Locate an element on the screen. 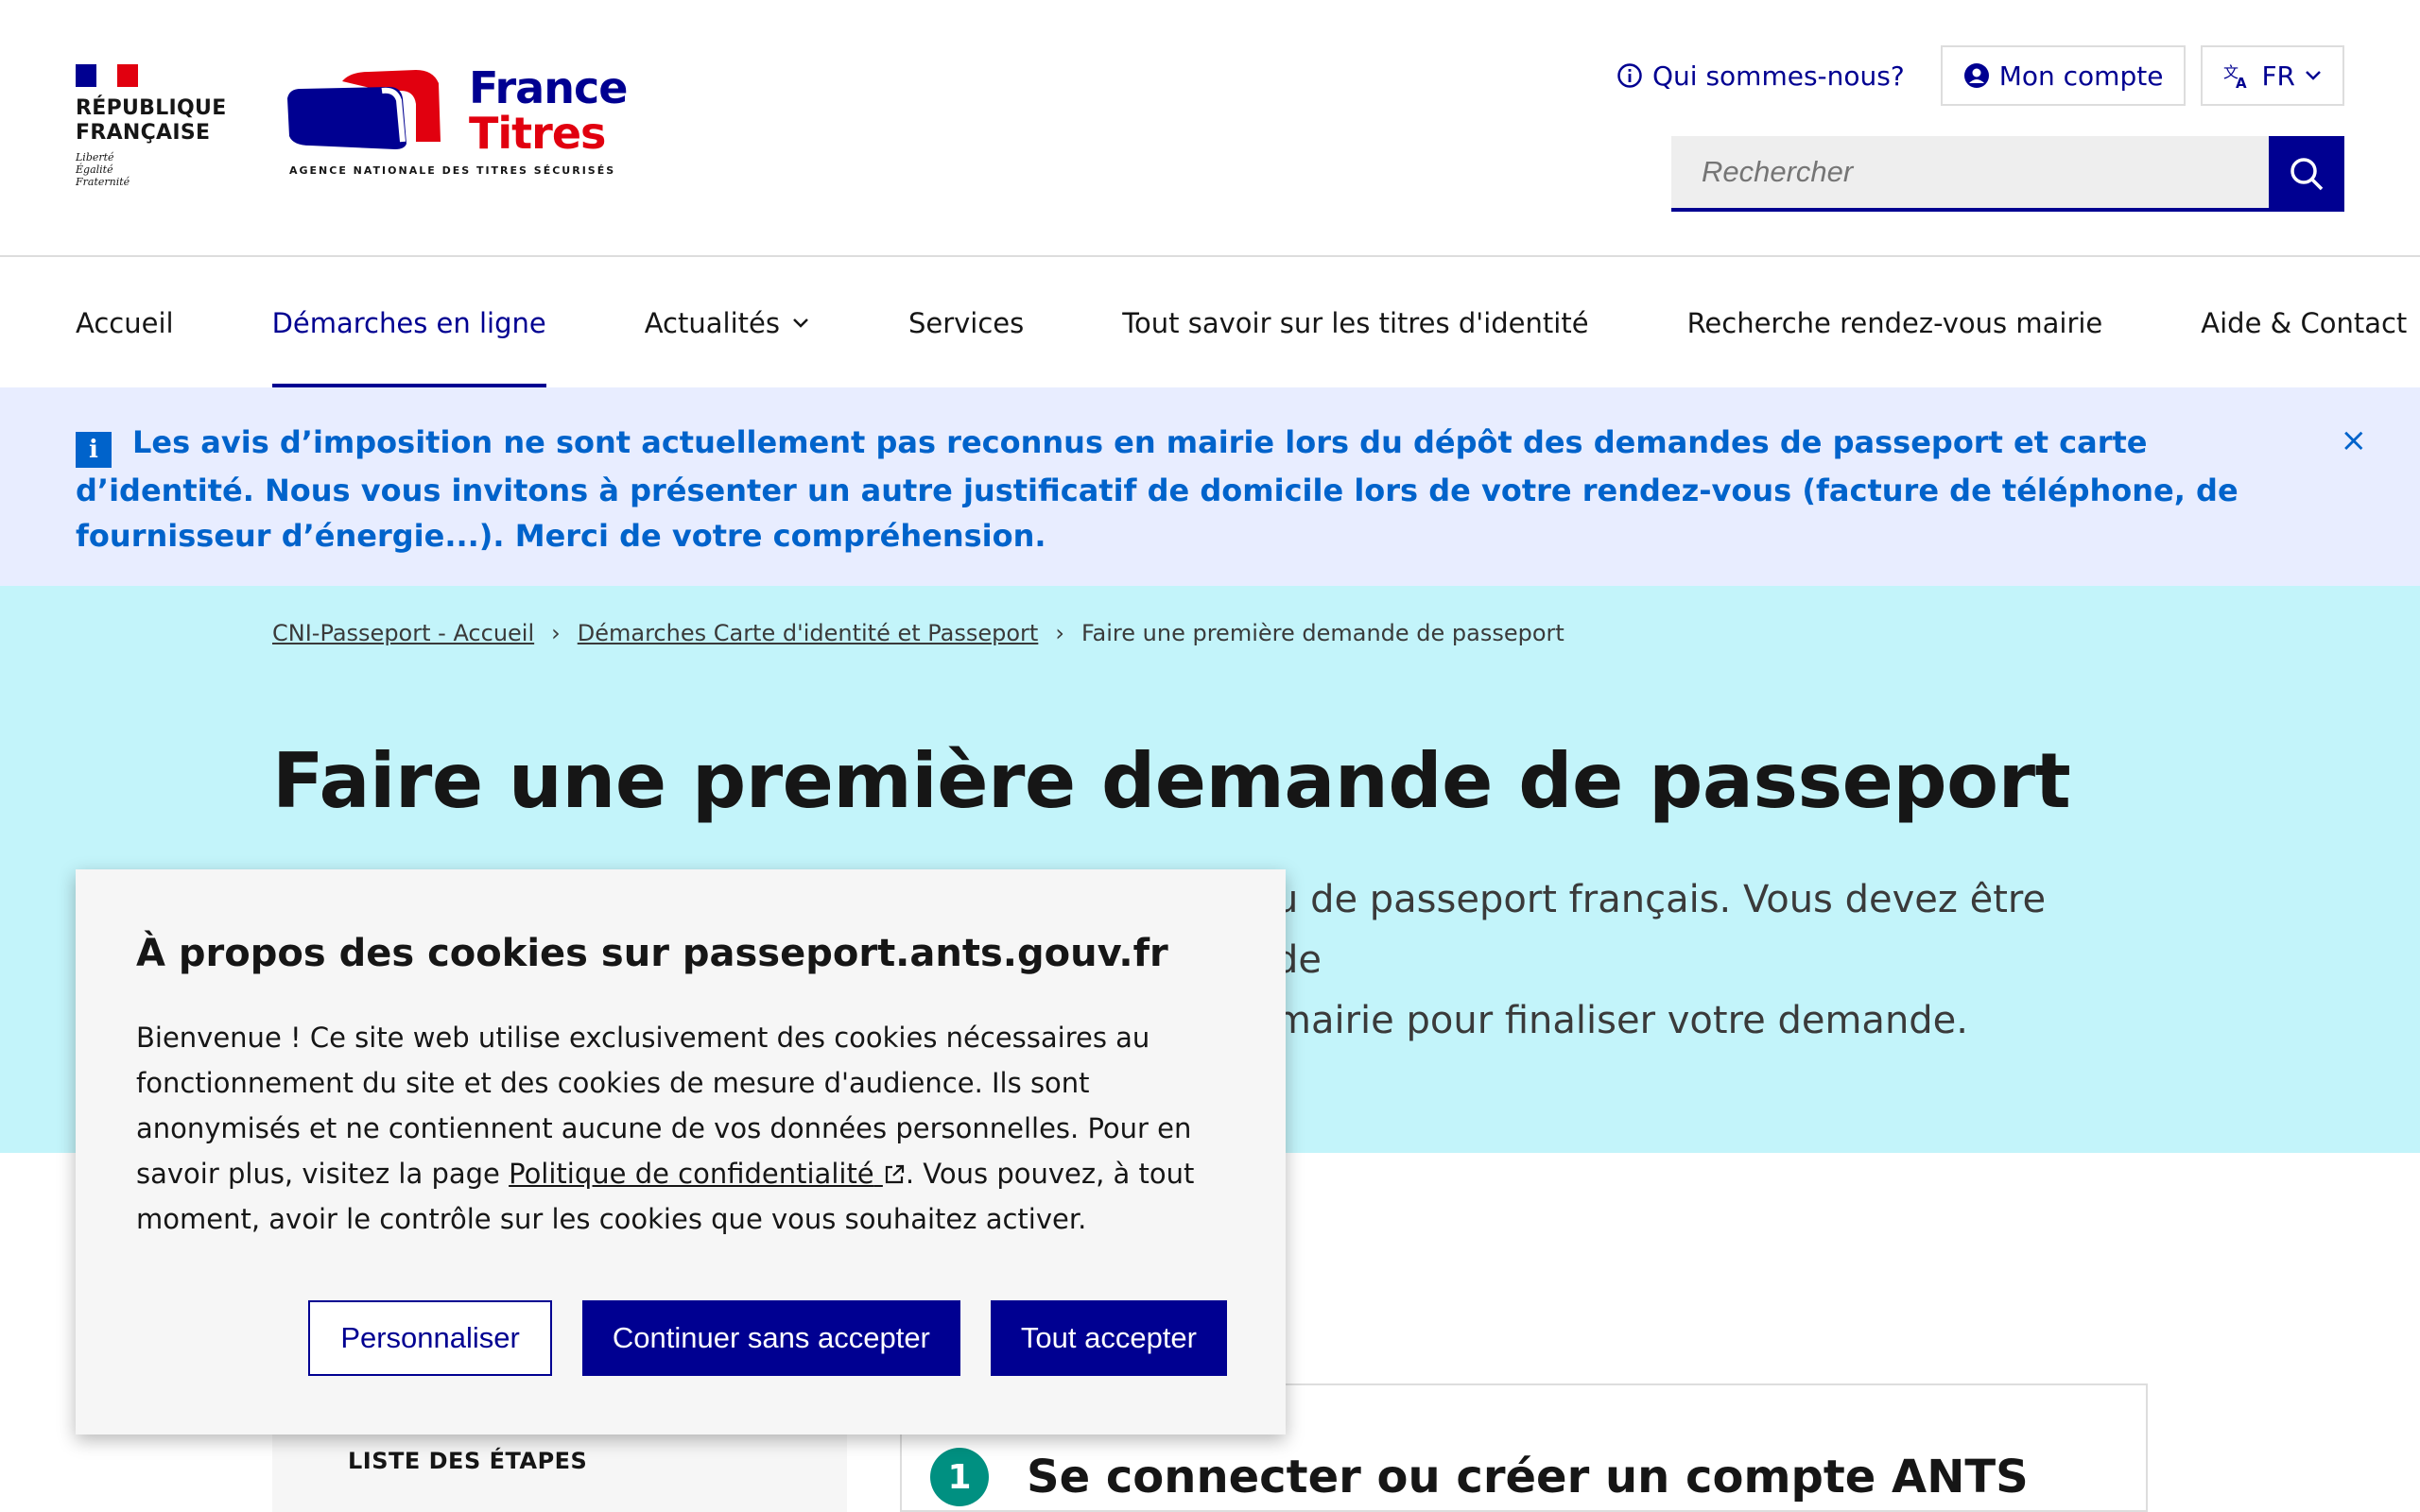 This screenshot has width=2420, height=1512. nav-label: Aide & Contact is located at coordinates (2304, 323).